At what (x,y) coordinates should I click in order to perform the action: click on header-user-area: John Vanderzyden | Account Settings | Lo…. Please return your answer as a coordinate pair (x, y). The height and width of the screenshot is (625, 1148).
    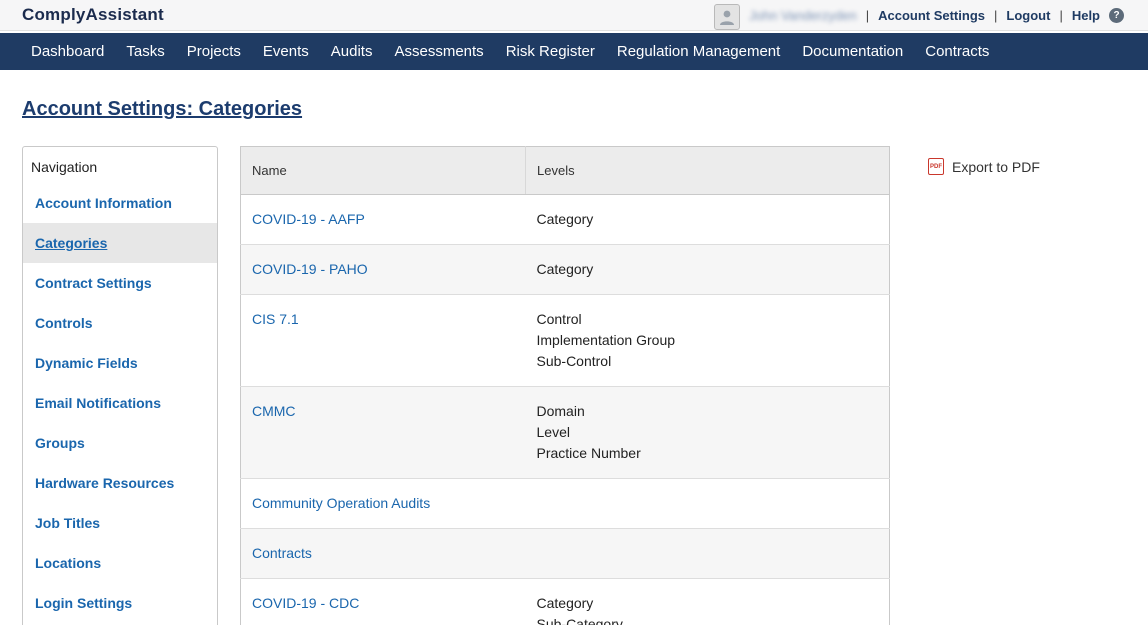
    Looking at the image, I should click on (919, 15).